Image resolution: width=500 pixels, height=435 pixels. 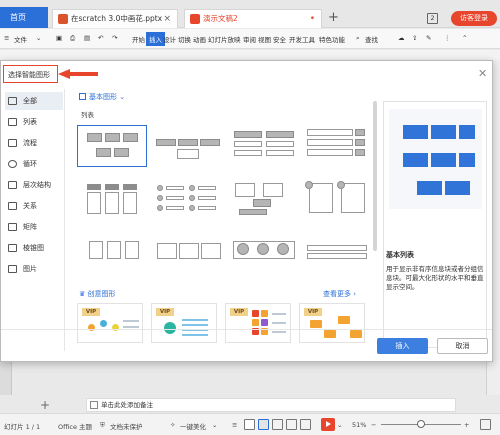 I want to click on category-all: 全部, so click(x=34, y=101).